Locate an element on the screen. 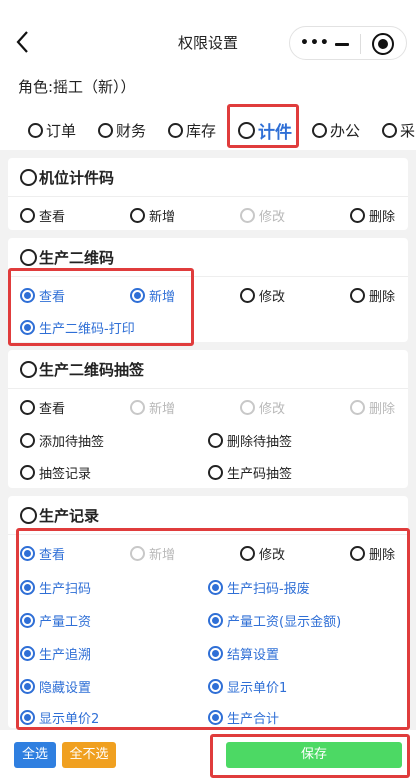 This screenshot has width=416, height=781. tab-office: 办公 is located at coordinates (336, 130).